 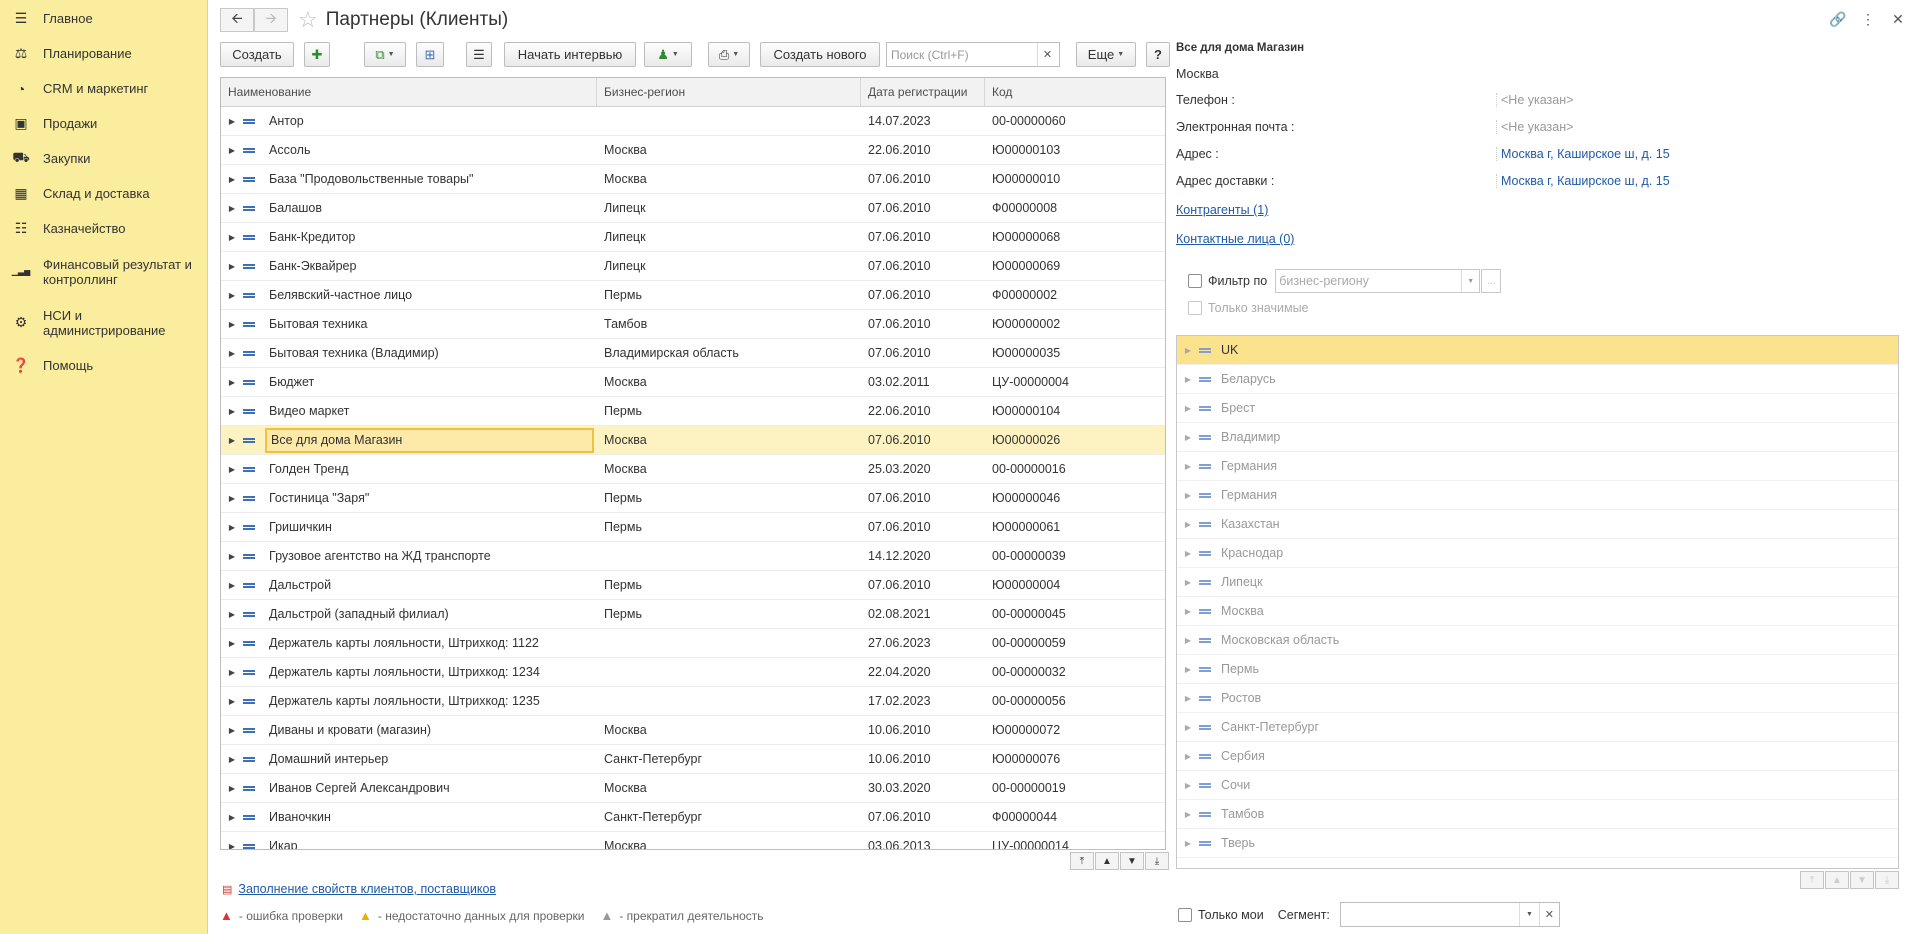 I want to click on region-item: ▶ Сербия, so click(x=1537, y=756).